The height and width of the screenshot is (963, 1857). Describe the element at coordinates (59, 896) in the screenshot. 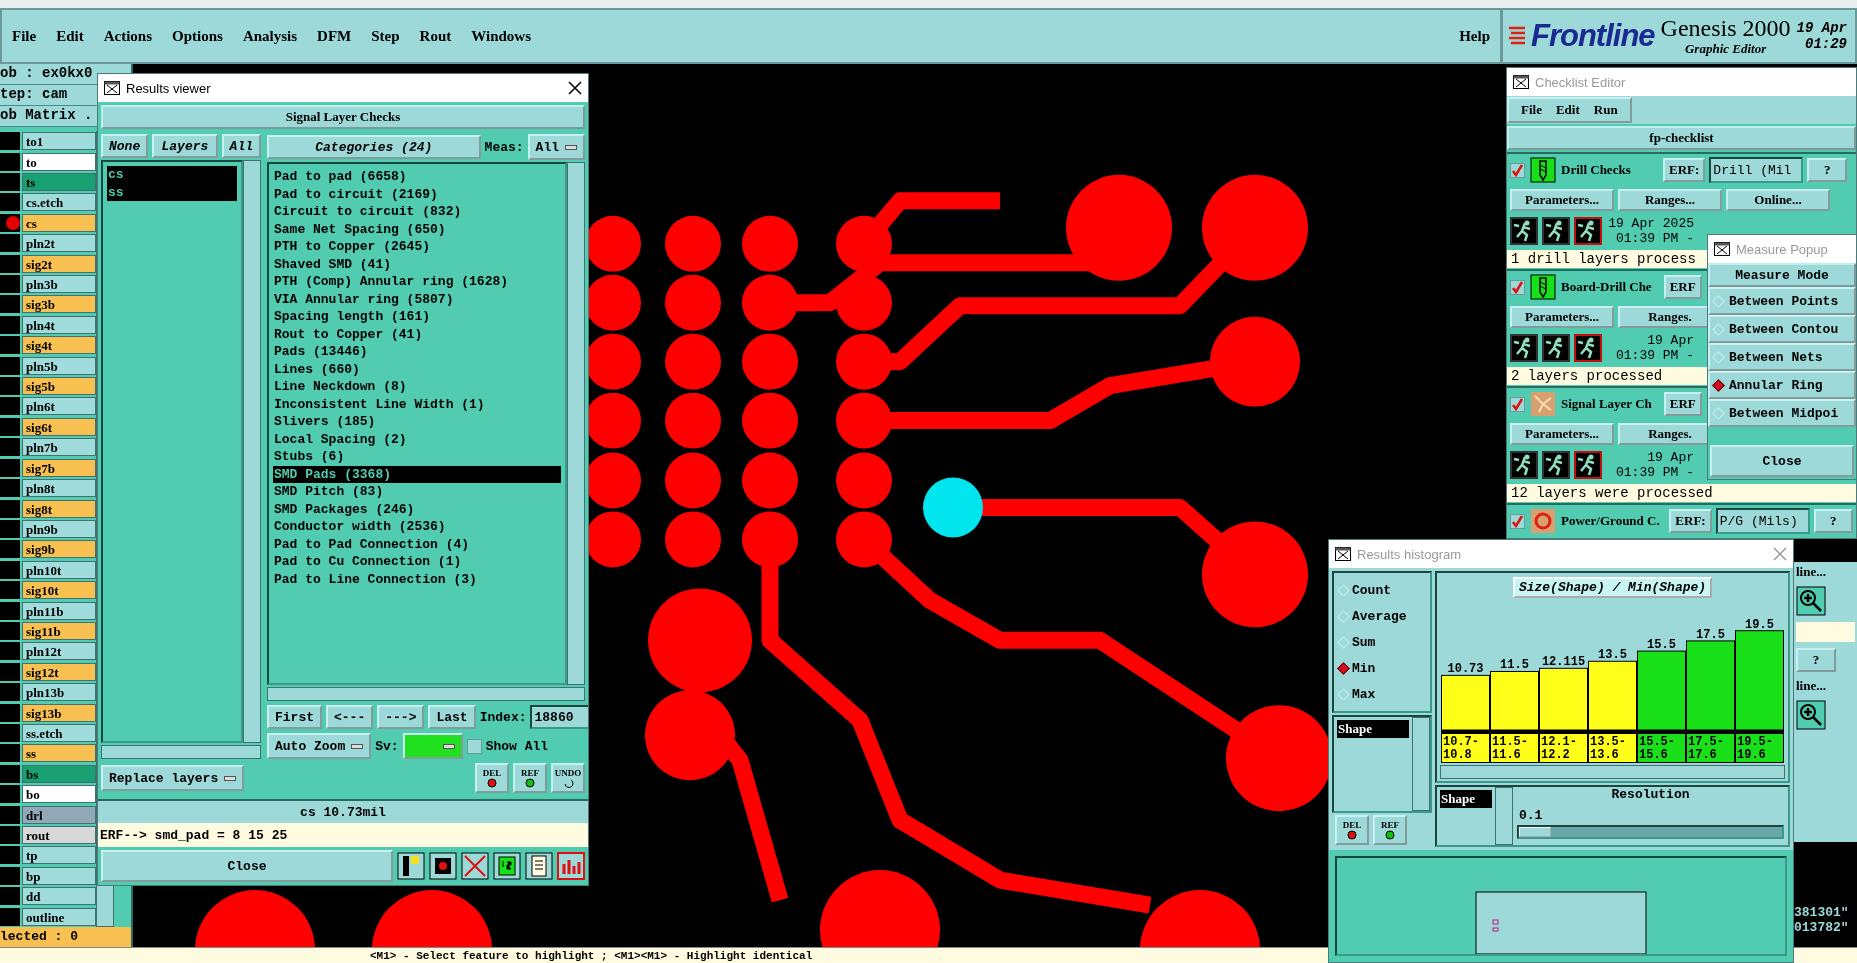

I see `layer-name: dd` at that location.